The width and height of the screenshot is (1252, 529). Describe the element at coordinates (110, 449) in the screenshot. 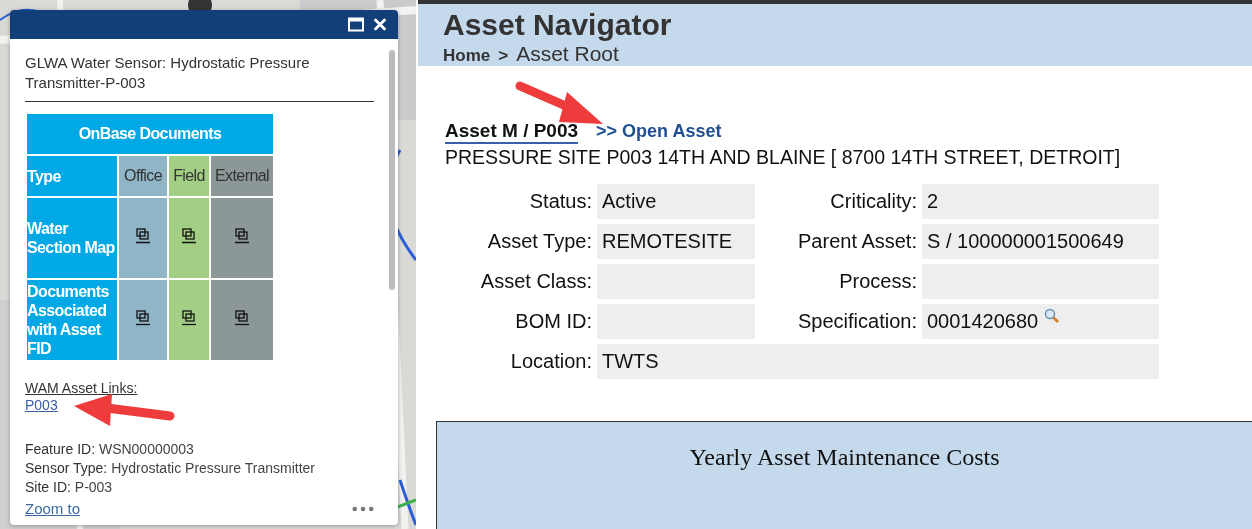

I see `attribute-line: Feature ID: WSN00000003` at that location.